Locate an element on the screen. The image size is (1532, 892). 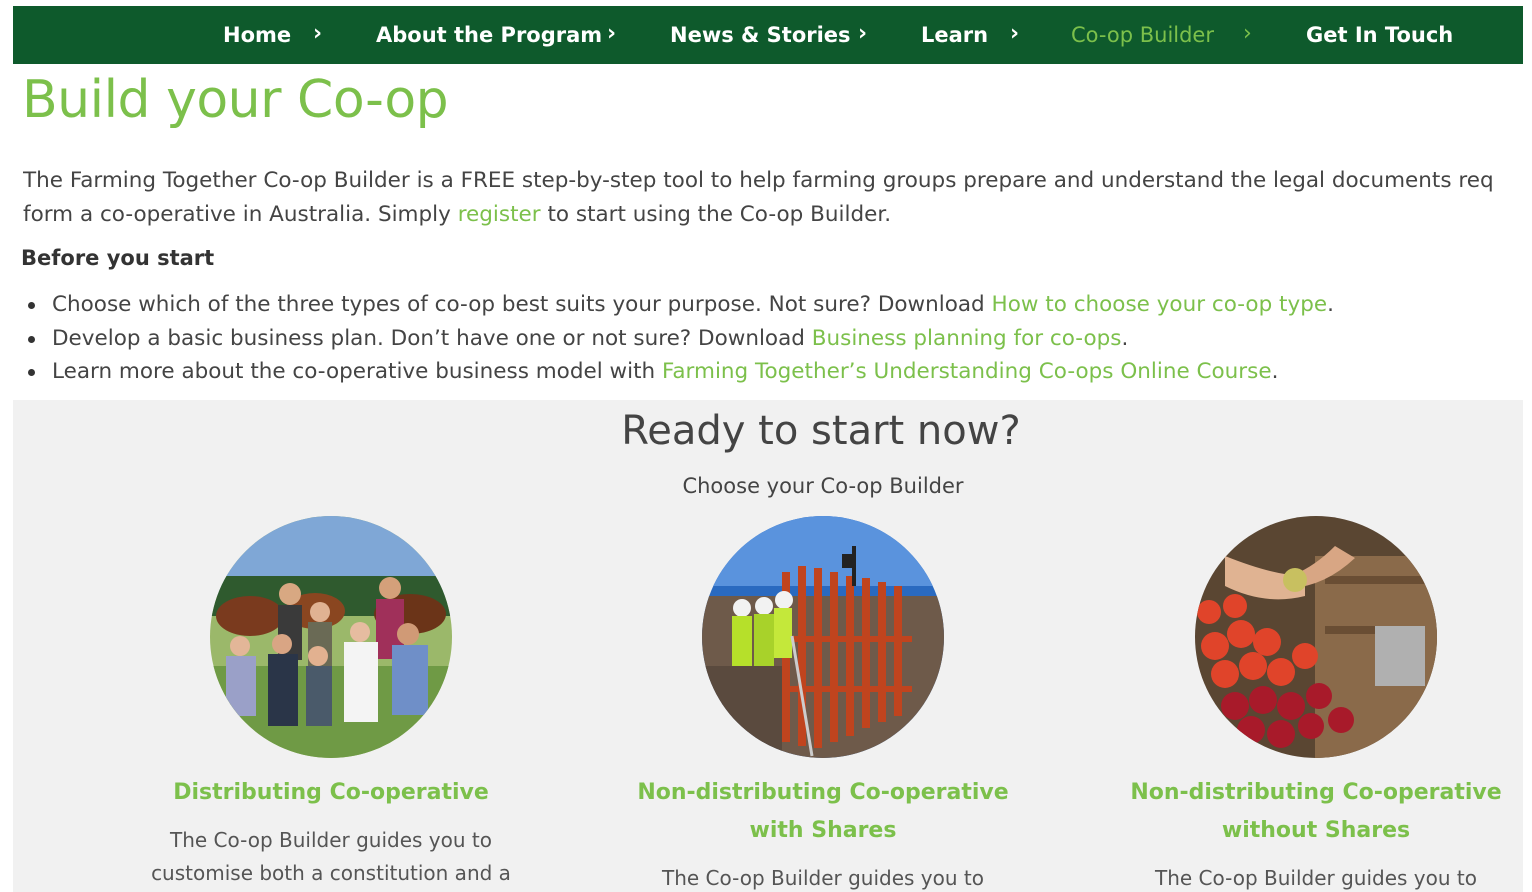
card-title-line: without Shares is located at coordinates (1316, 830).